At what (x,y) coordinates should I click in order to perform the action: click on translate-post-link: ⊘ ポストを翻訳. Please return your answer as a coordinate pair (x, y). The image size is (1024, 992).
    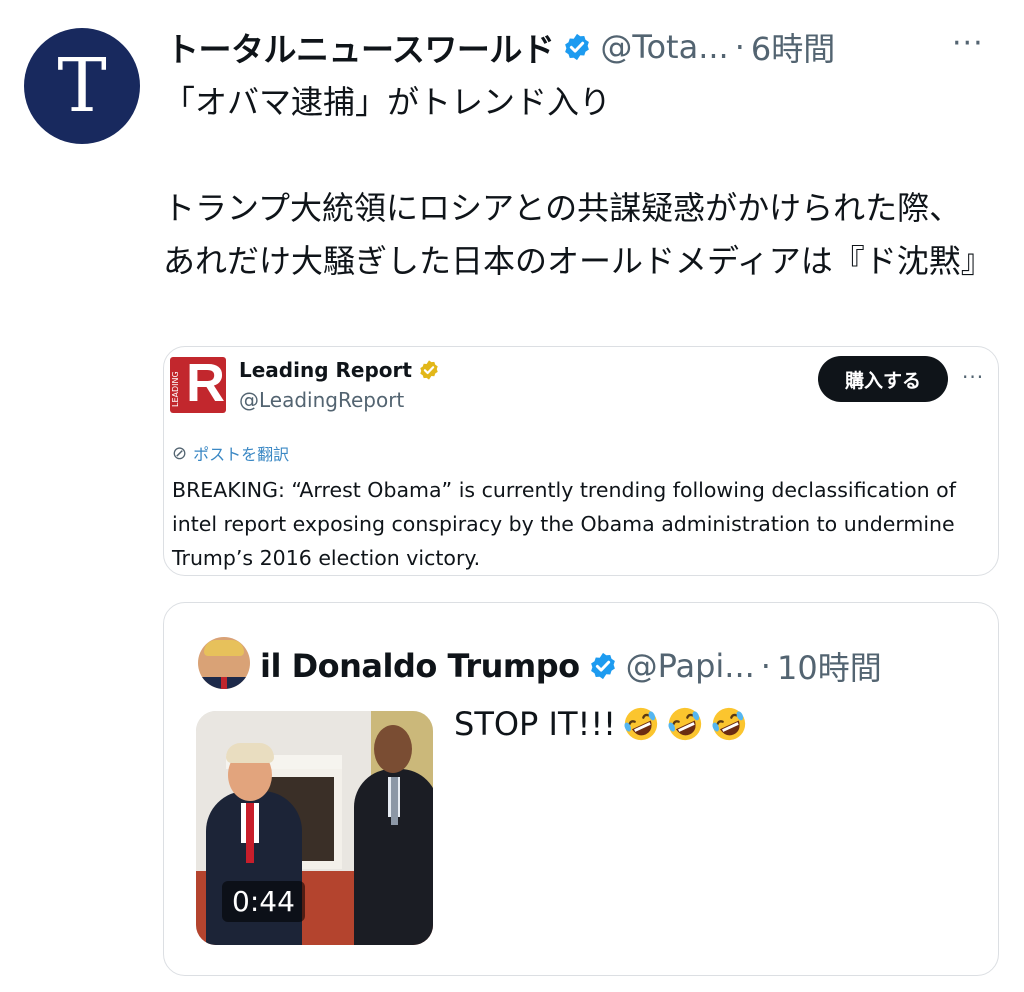
    Looking at the image, I should click on (230, 453).